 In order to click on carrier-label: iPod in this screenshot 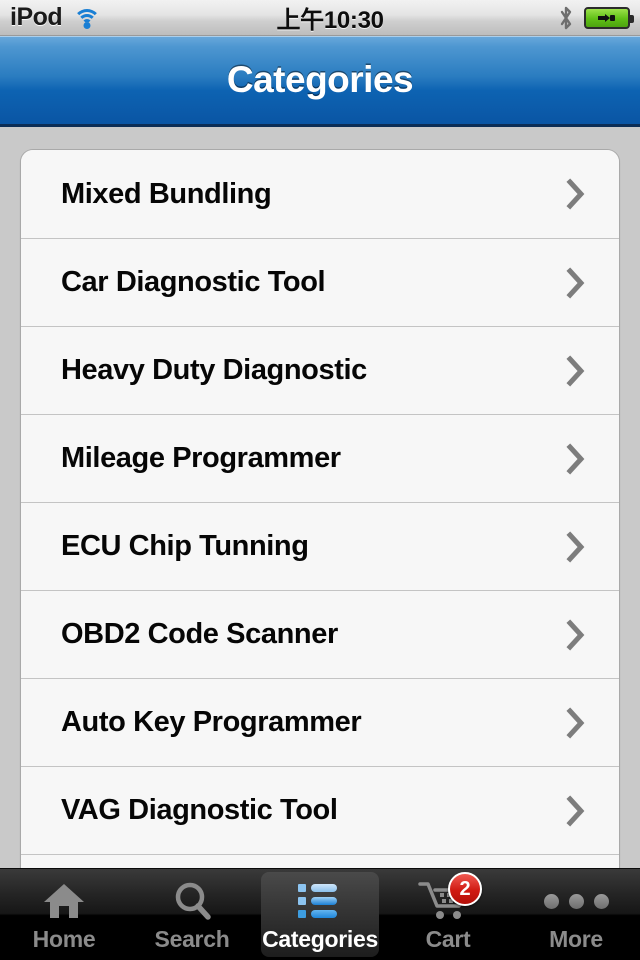, I will do `click(36, 17)`.